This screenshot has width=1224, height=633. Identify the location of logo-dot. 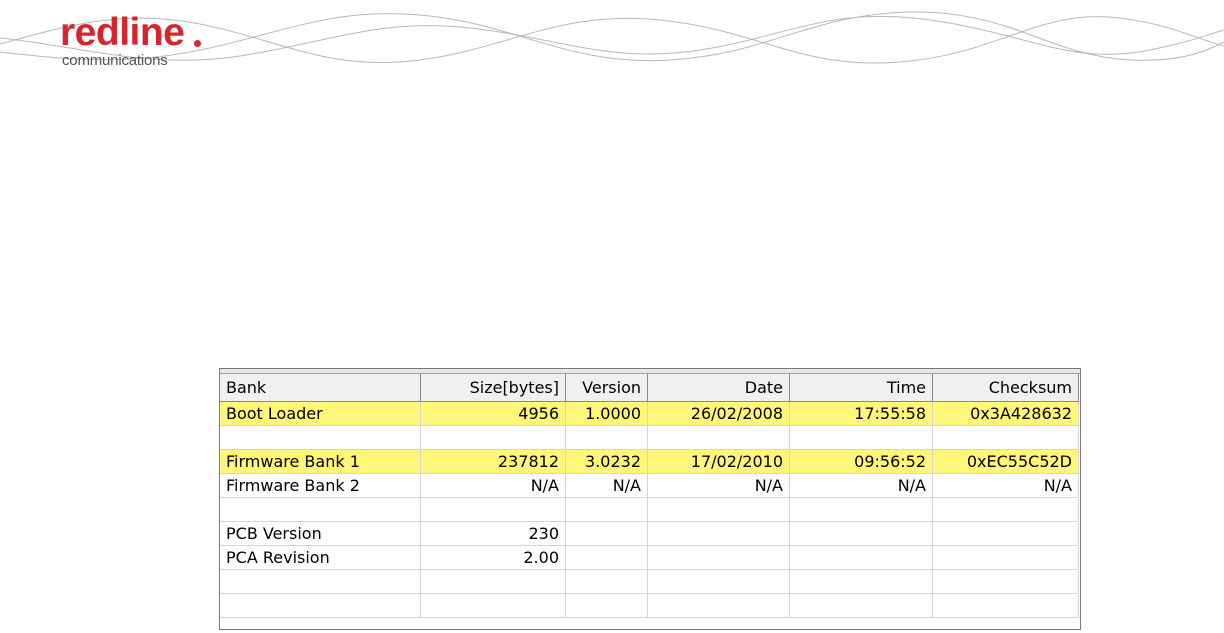
(197, 43).